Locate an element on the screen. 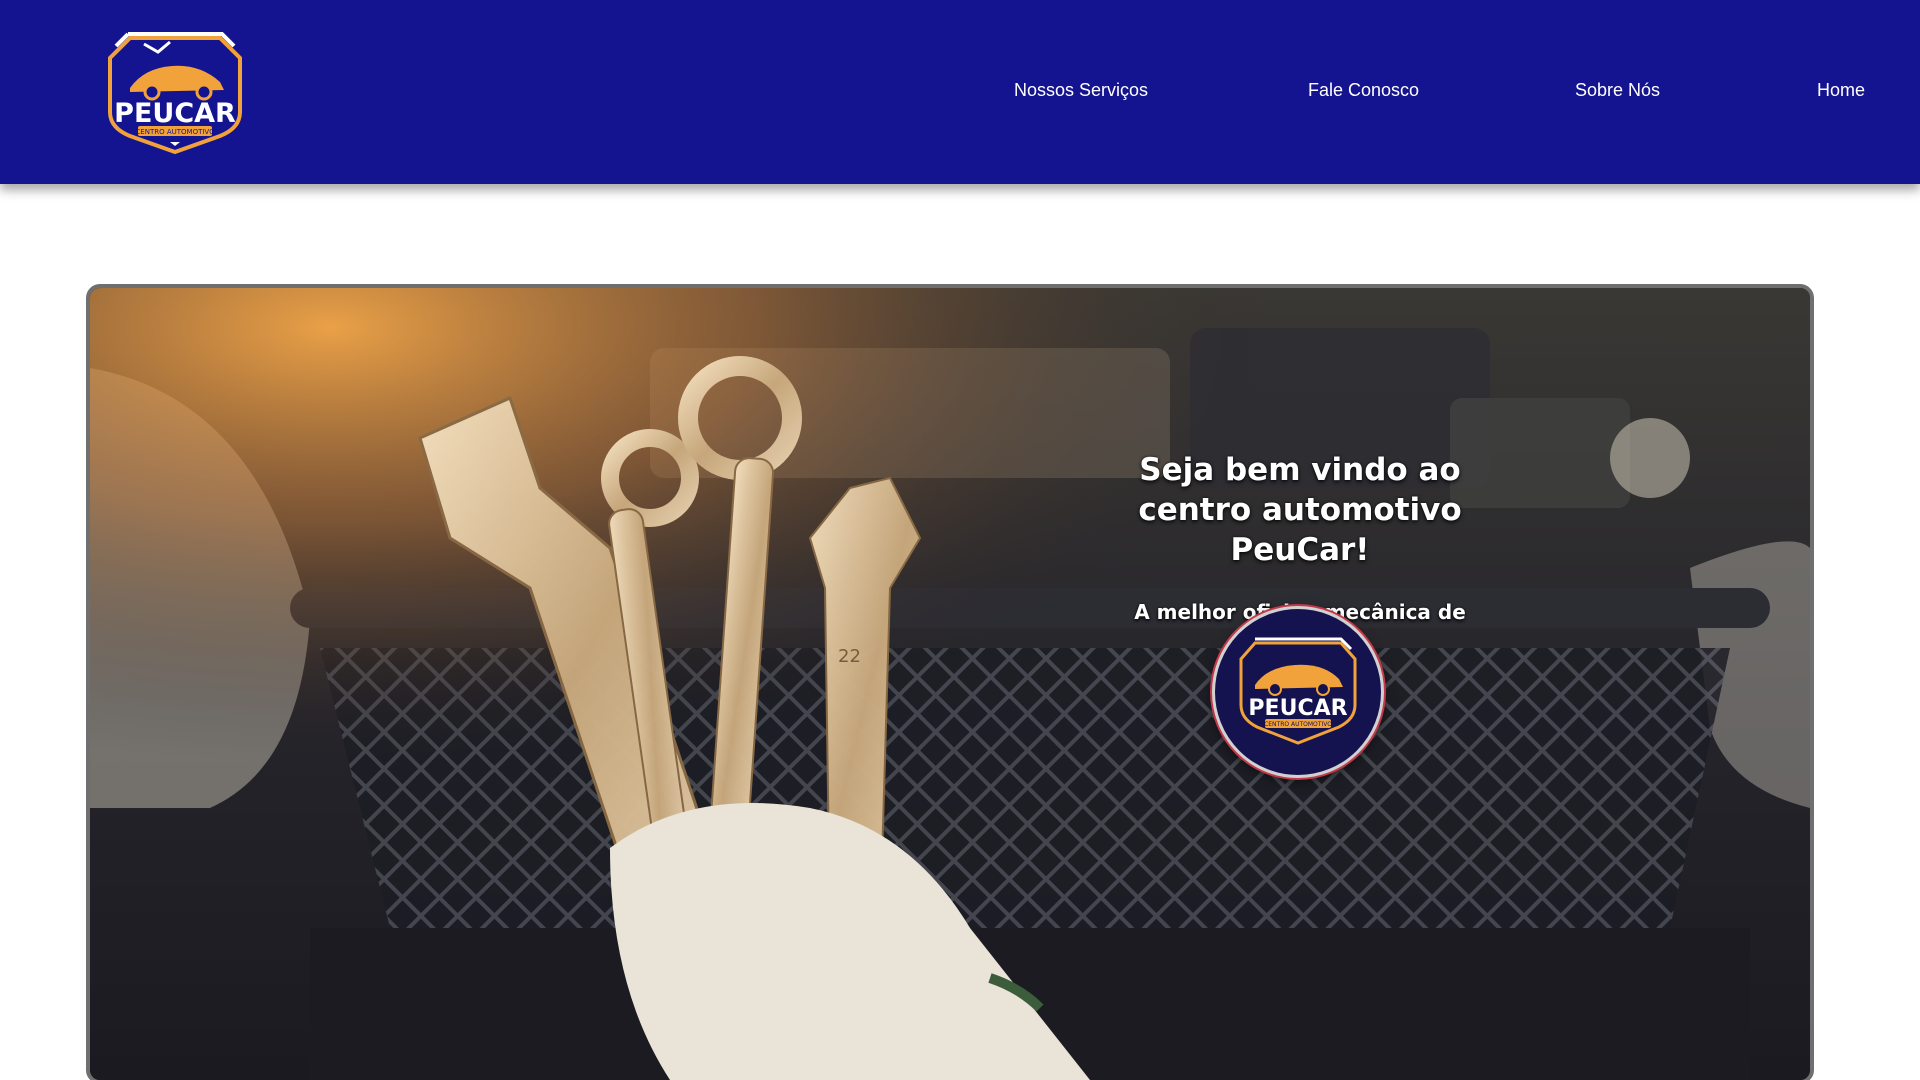 This screenshot has width=1920, height=1080. nav-home: Home is located at coordinates (1841, 90).